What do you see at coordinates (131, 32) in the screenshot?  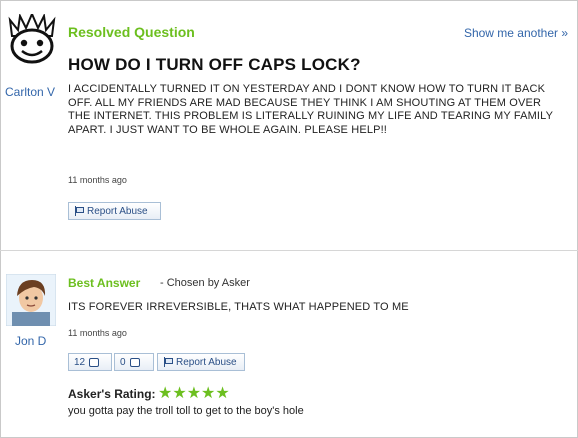 I see `resolved-status: Resolved Question` at bounding box center [131, 32].